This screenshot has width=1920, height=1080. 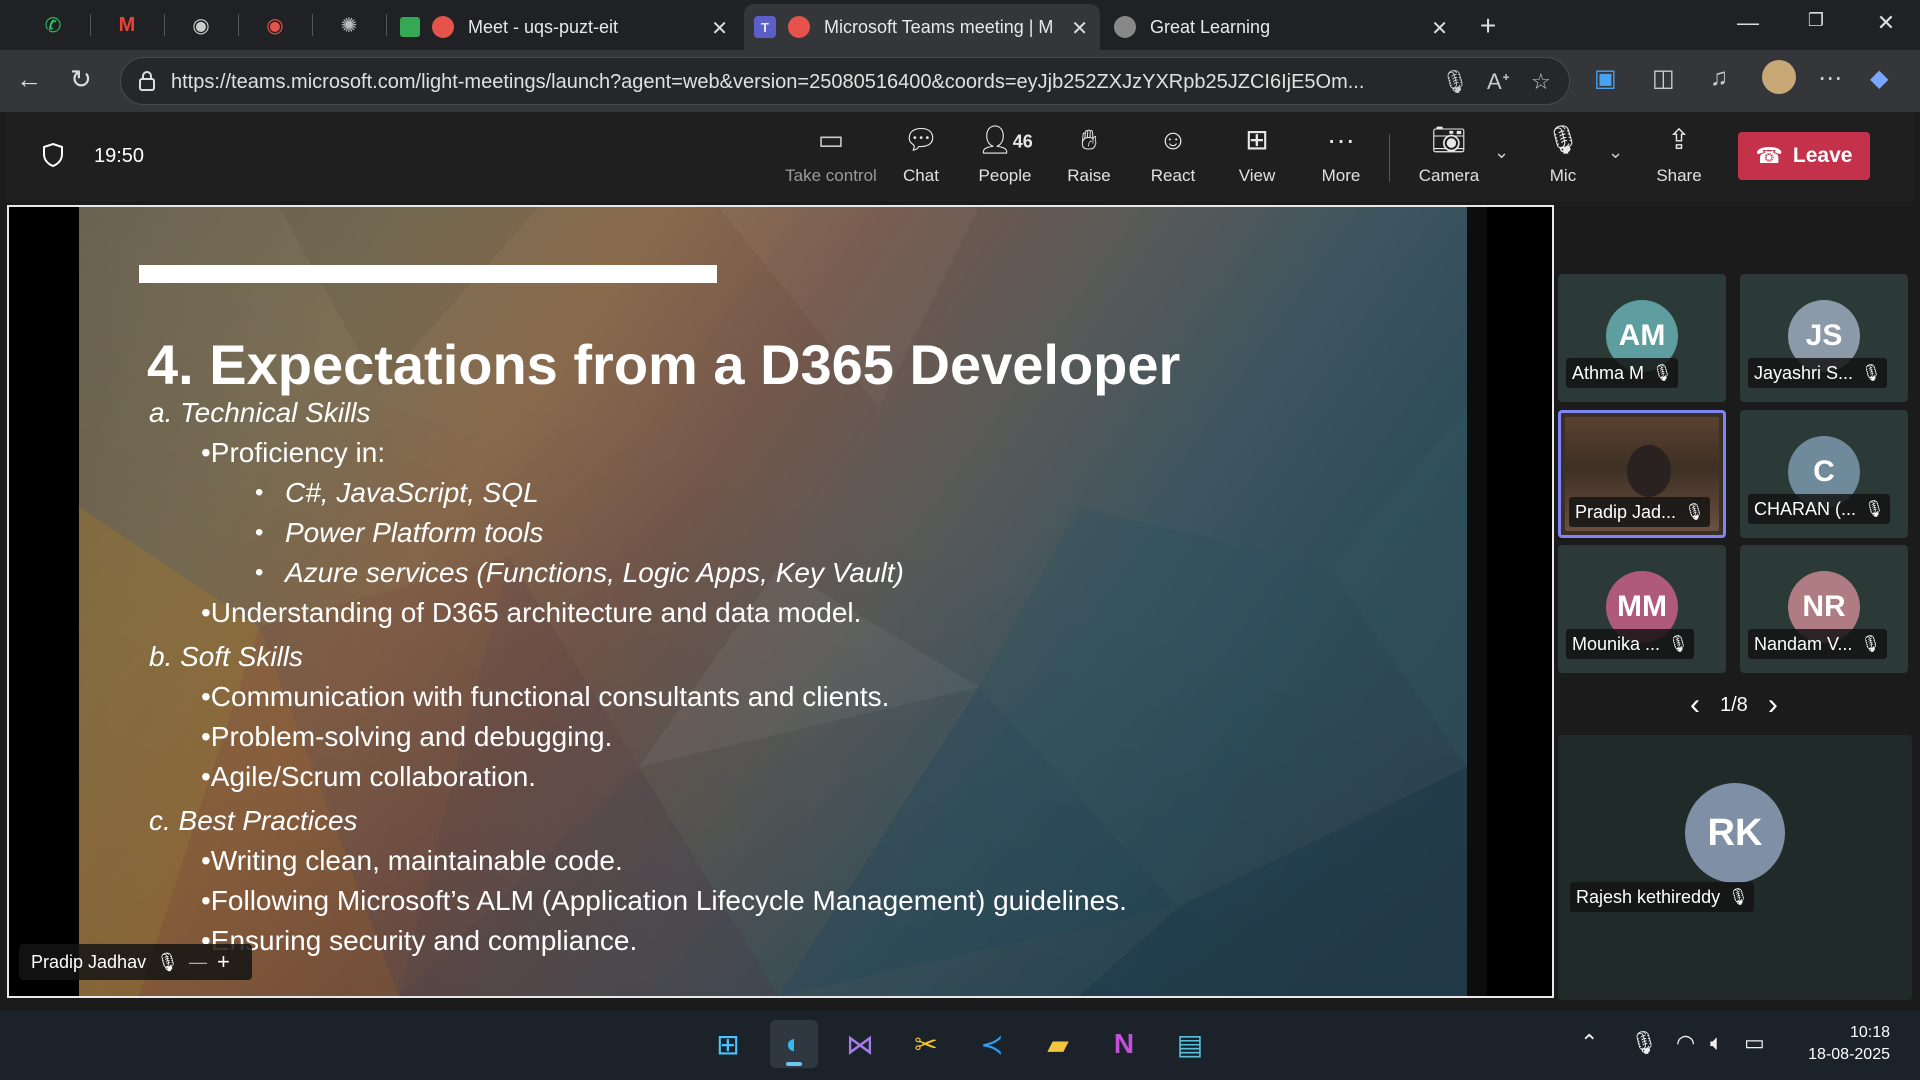 I want to click on participant-tile: NR Nandam V... 🎙︎, so click(x=1824, y=609).